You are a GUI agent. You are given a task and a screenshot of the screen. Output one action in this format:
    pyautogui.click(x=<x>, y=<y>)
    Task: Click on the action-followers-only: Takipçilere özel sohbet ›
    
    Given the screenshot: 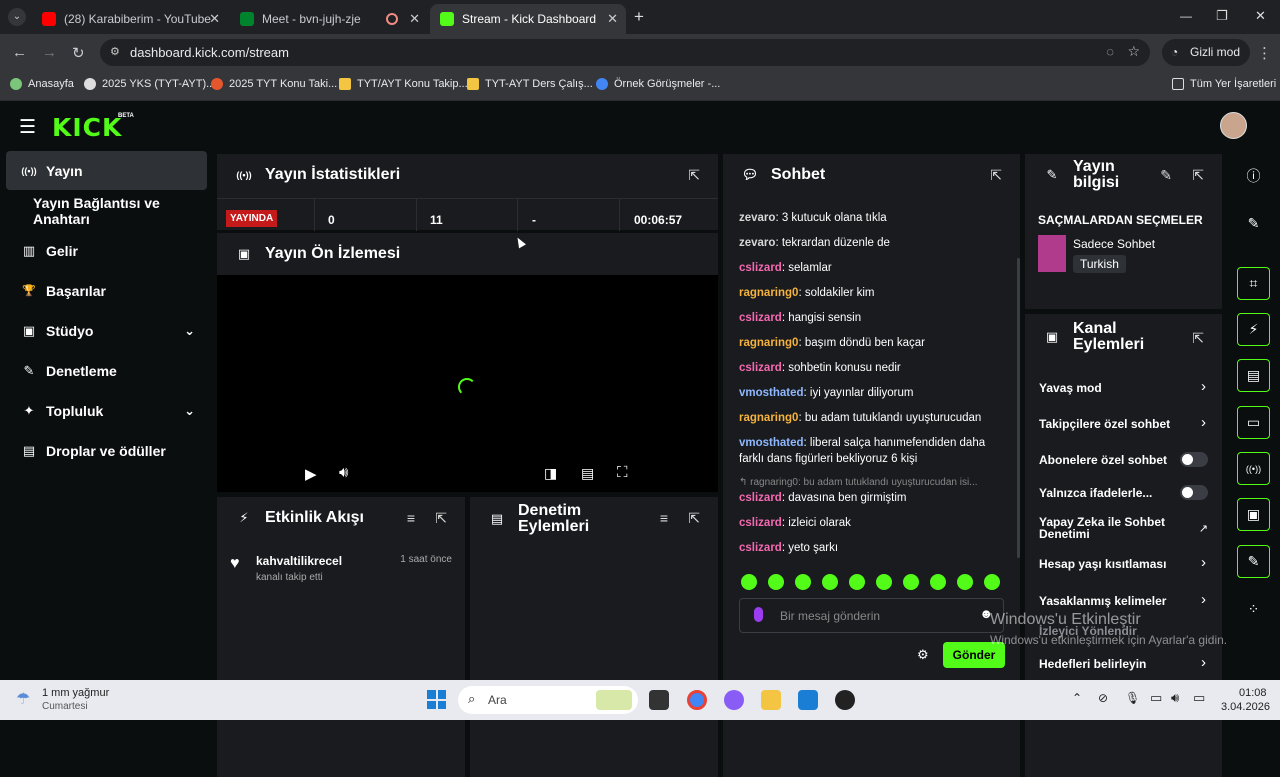 What is the action you would take?
    pyautogui.click(x=1123, y=424)
    